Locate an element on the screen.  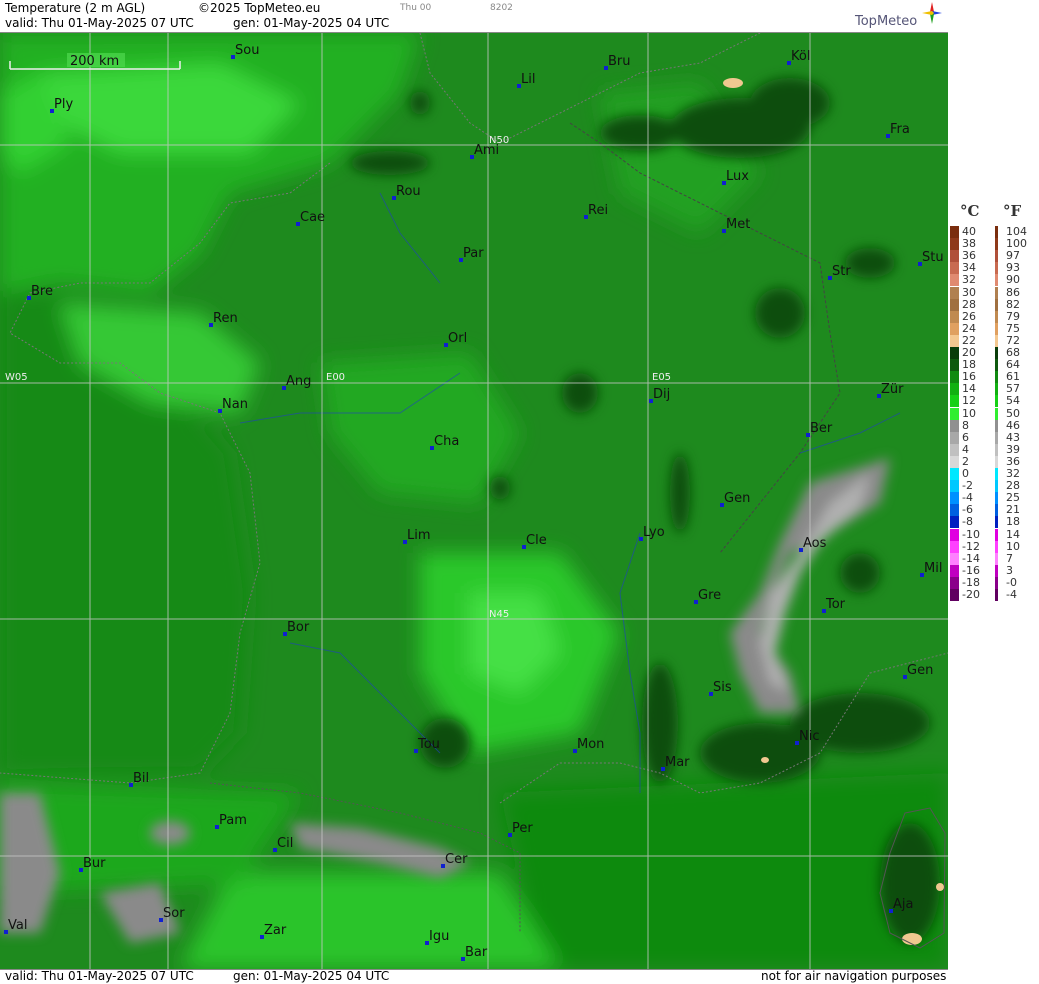
svg-text: Stu is located at coordinates (933, 257).